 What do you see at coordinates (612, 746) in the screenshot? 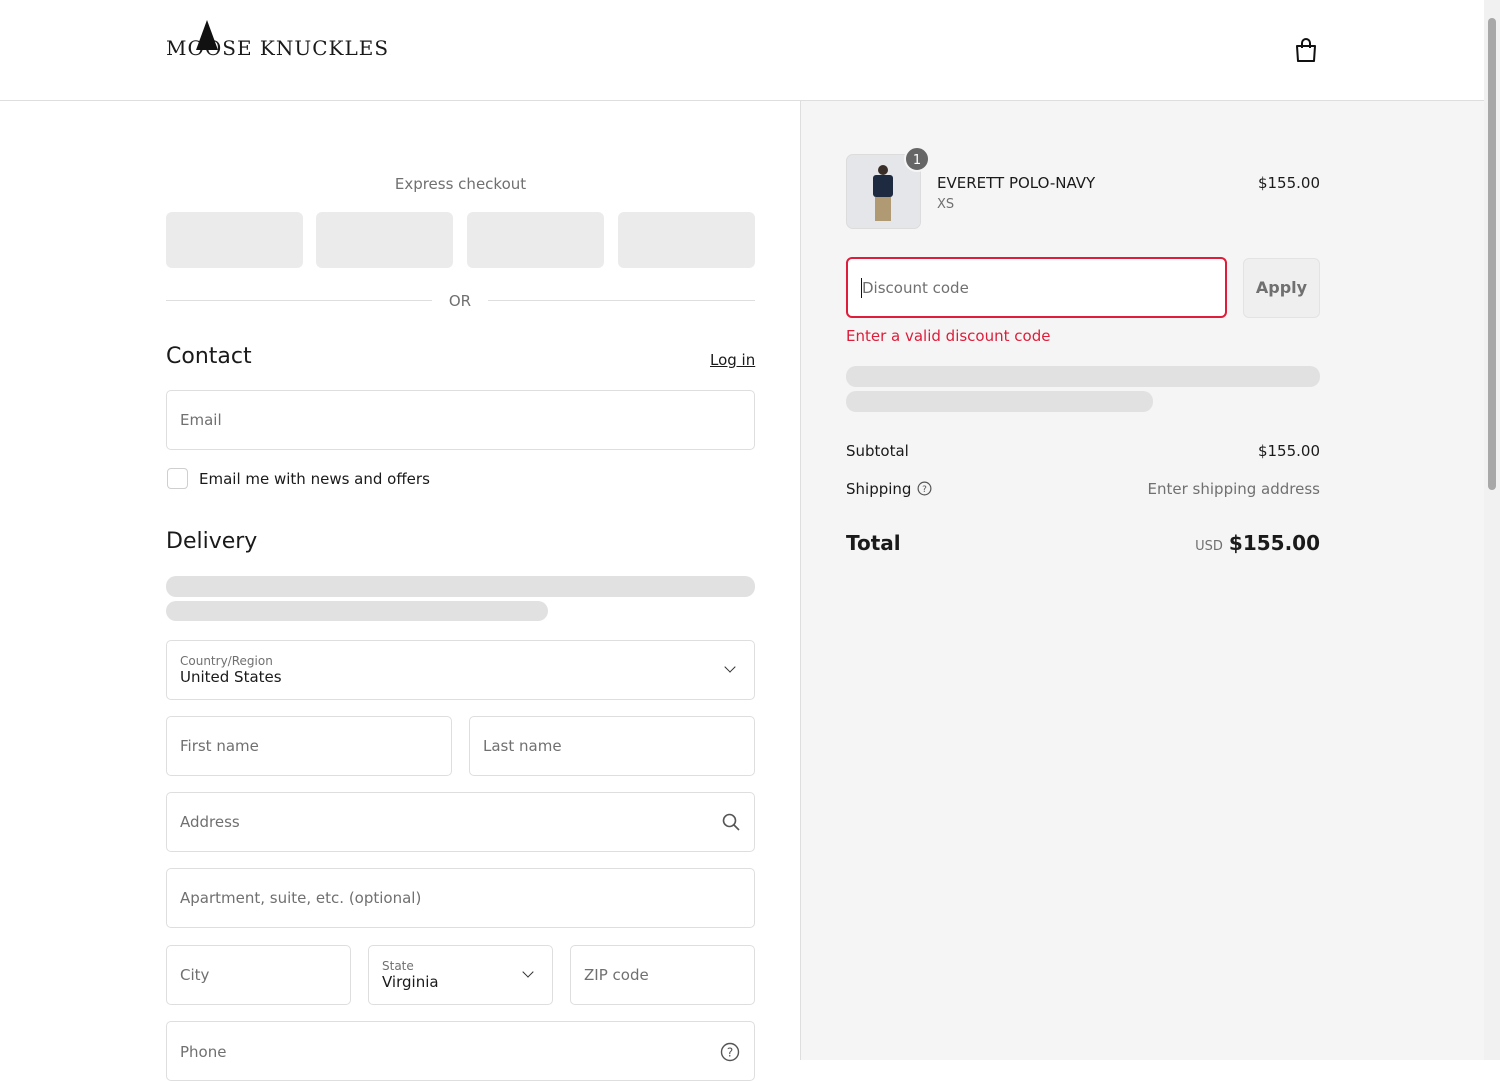
I see `last-name-input: Last name` at bounding box center [612, 746].